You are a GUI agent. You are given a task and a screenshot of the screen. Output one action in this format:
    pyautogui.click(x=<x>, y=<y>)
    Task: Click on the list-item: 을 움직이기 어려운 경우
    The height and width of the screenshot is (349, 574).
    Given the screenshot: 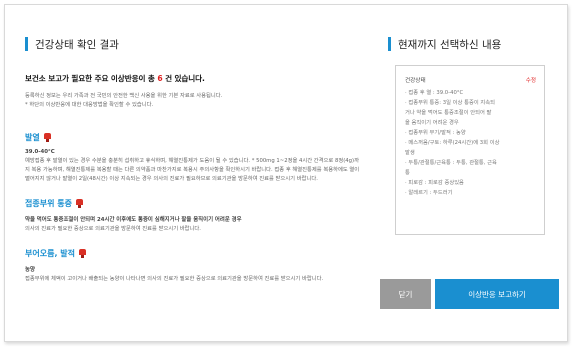 What is the action you would take?
    pyautogui.click(x=432, y=123)
    